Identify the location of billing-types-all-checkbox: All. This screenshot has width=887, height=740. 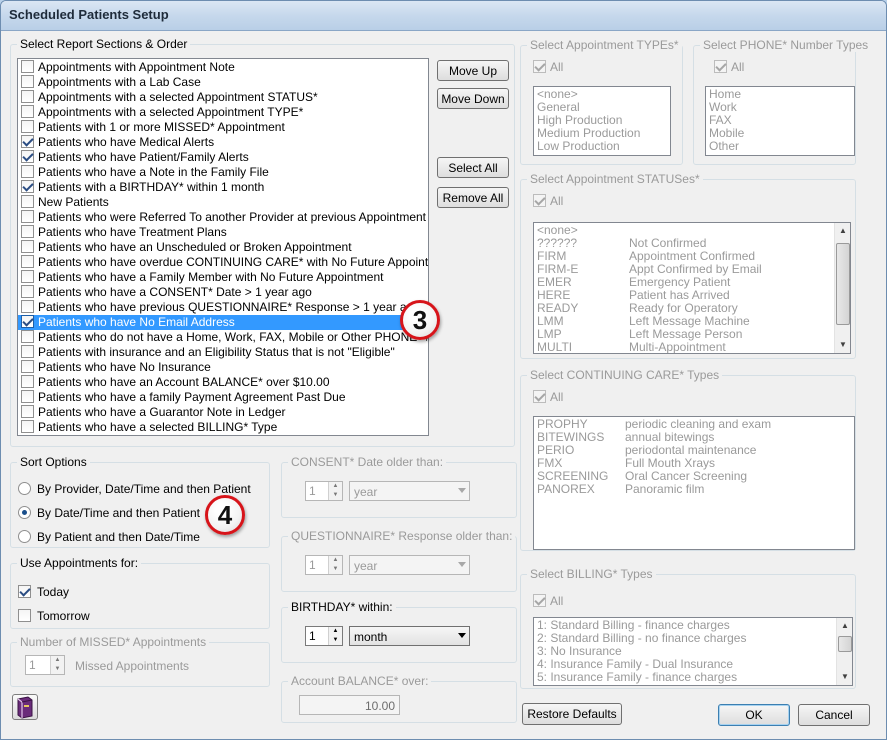
(548, 601).